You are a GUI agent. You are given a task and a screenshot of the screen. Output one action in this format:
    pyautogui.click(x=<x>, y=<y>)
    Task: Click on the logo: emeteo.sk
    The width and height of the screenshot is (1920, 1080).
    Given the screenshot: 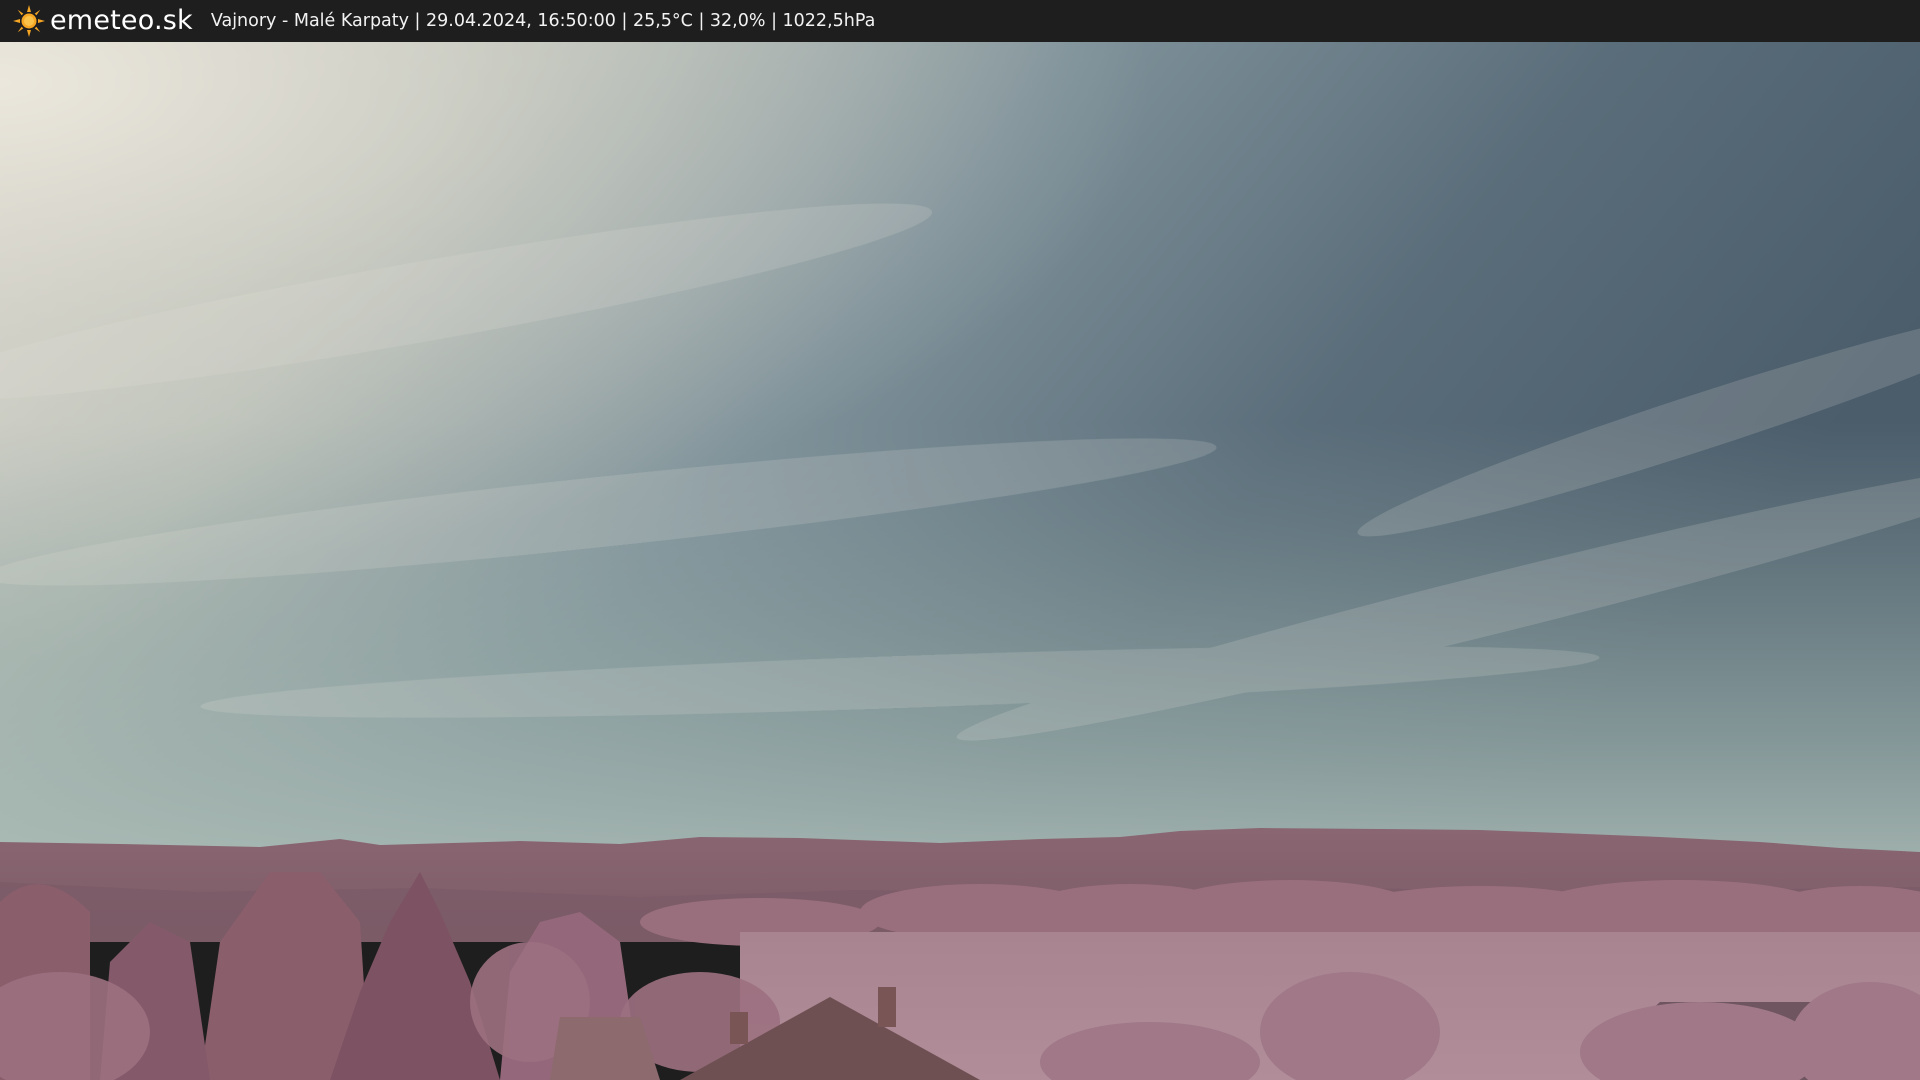 What is the action you would take?
    pyautogui.click(x=102, y=21)
    